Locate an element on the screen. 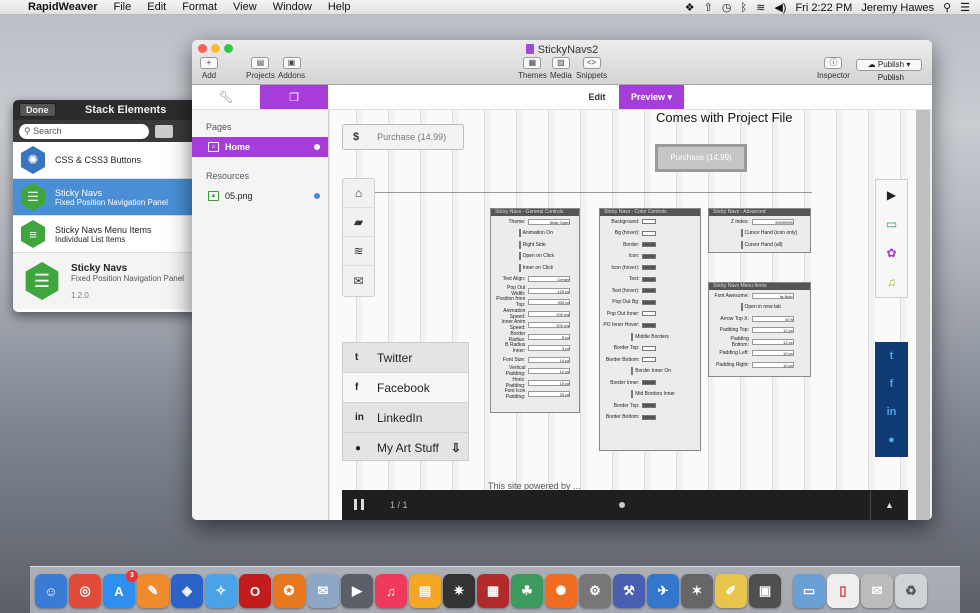  value-field: 99999999 is located at coordinates (772, 221).